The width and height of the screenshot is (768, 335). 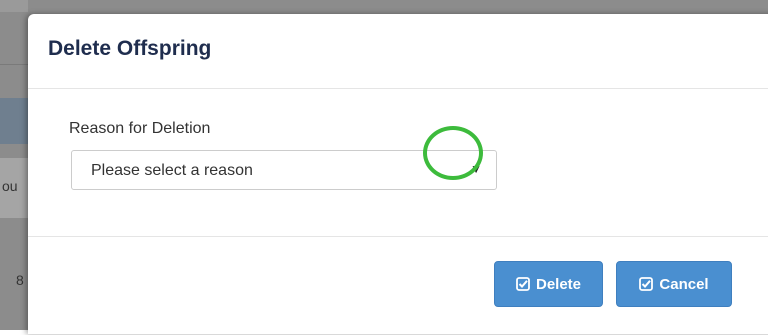 I want to click on highlight-circle-annotation, so click(x=453, y=153).